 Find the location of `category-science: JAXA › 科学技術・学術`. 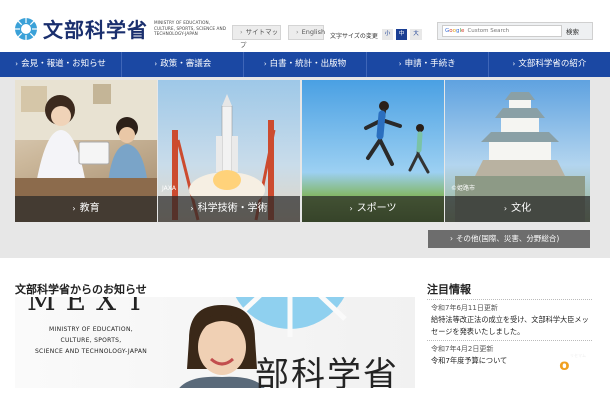

category-science: JAXA › 科学技術・学術 is located at coordinates (229, 151).